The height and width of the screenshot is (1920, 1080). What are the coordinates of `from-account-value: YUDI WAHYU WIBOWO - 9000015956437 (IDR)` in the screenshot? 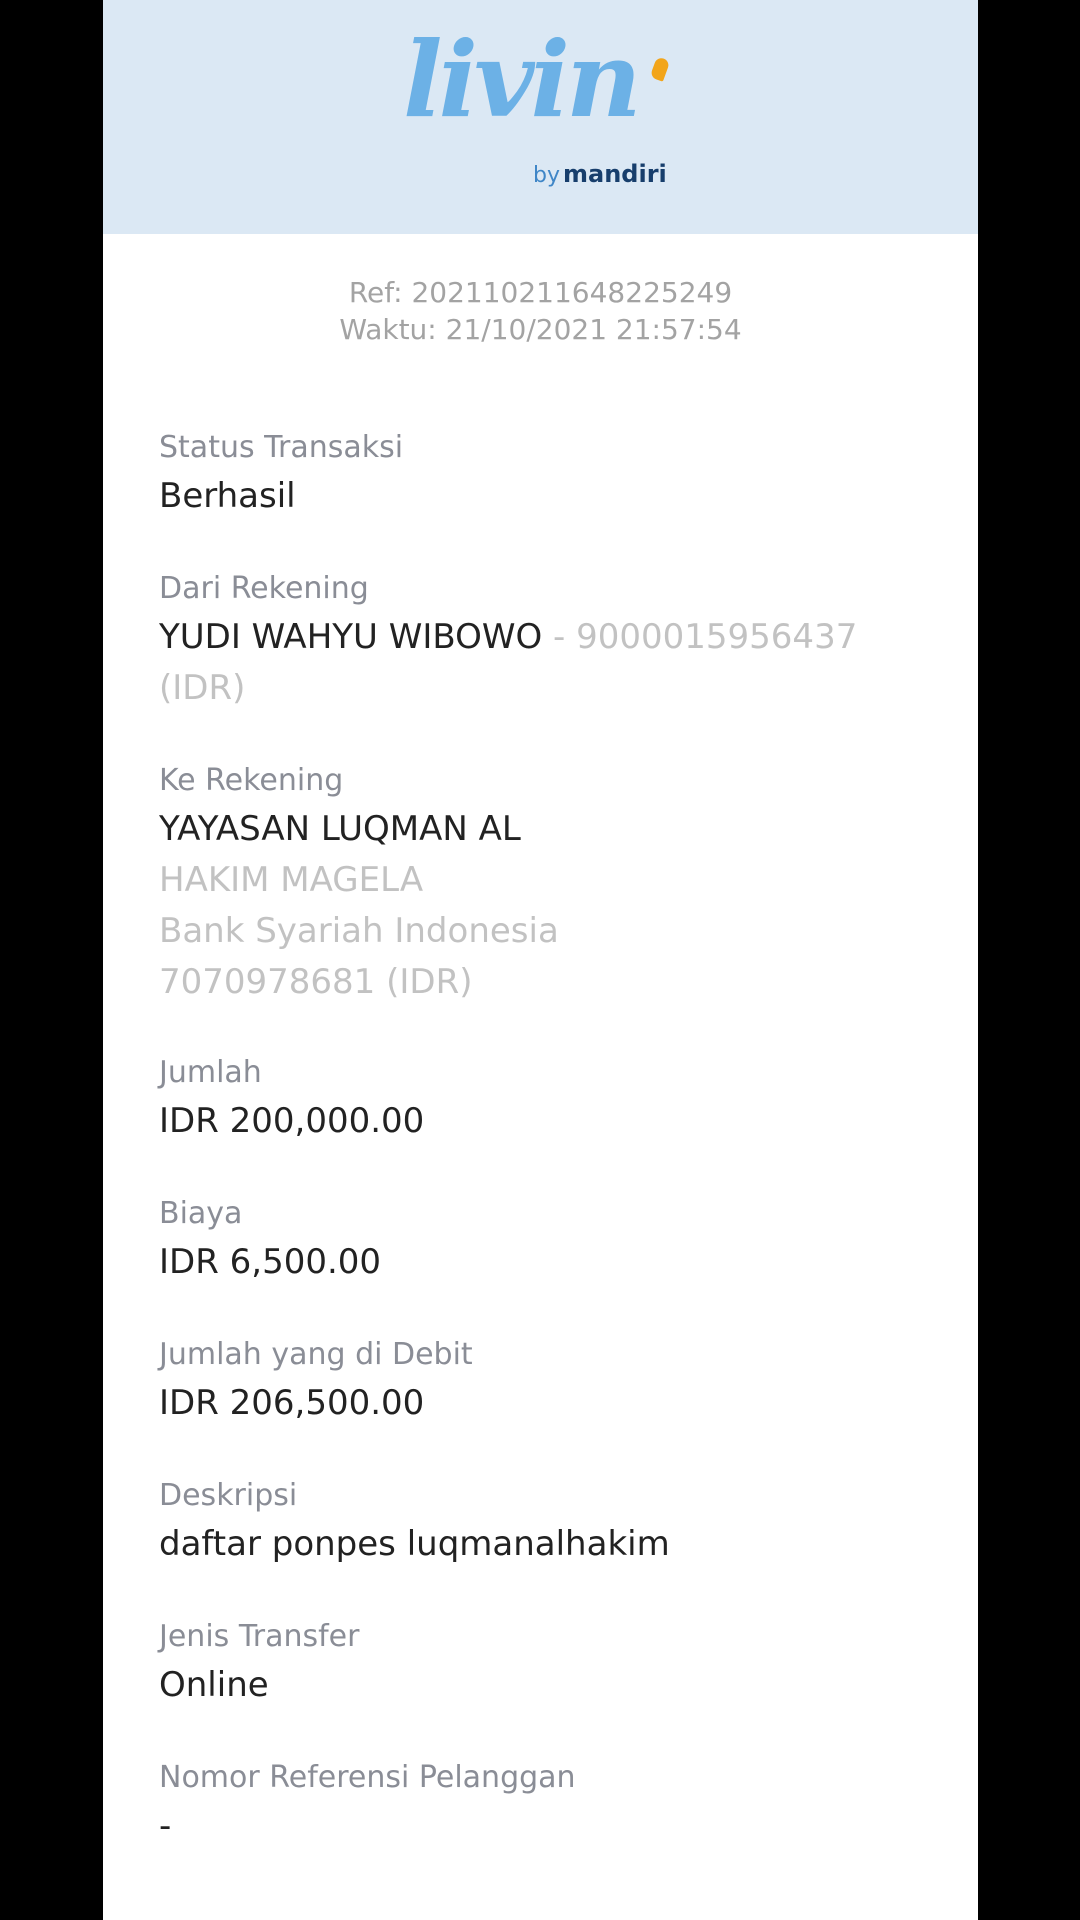 It's located at (549, 663).